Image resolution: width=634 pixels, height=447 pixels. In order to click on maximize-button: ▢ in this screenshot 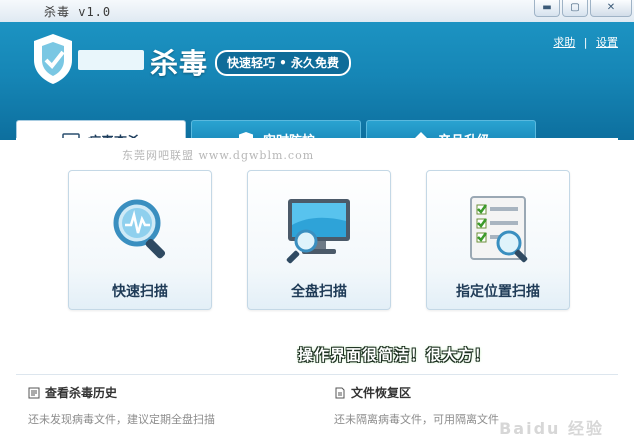, I will do `click(575, 8)`.